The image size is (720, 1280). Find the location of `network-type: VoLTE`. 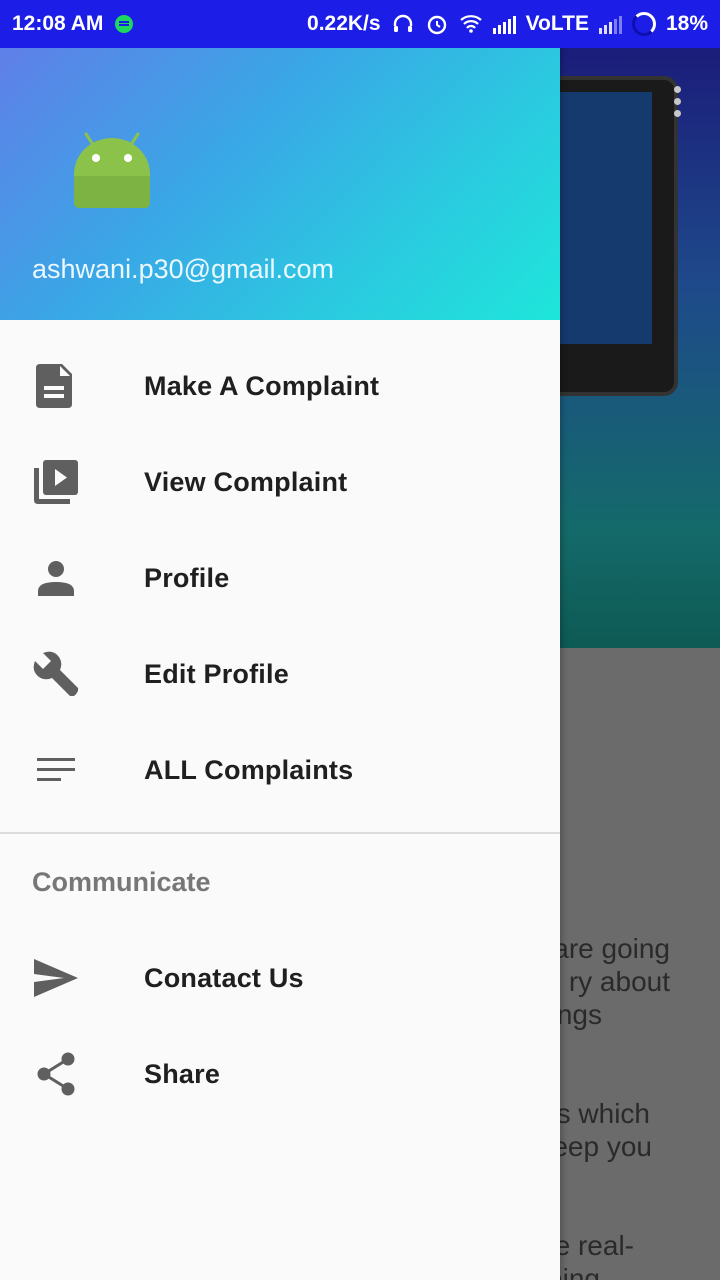

network-type: VoLTE is located at coordinates (557, 23).